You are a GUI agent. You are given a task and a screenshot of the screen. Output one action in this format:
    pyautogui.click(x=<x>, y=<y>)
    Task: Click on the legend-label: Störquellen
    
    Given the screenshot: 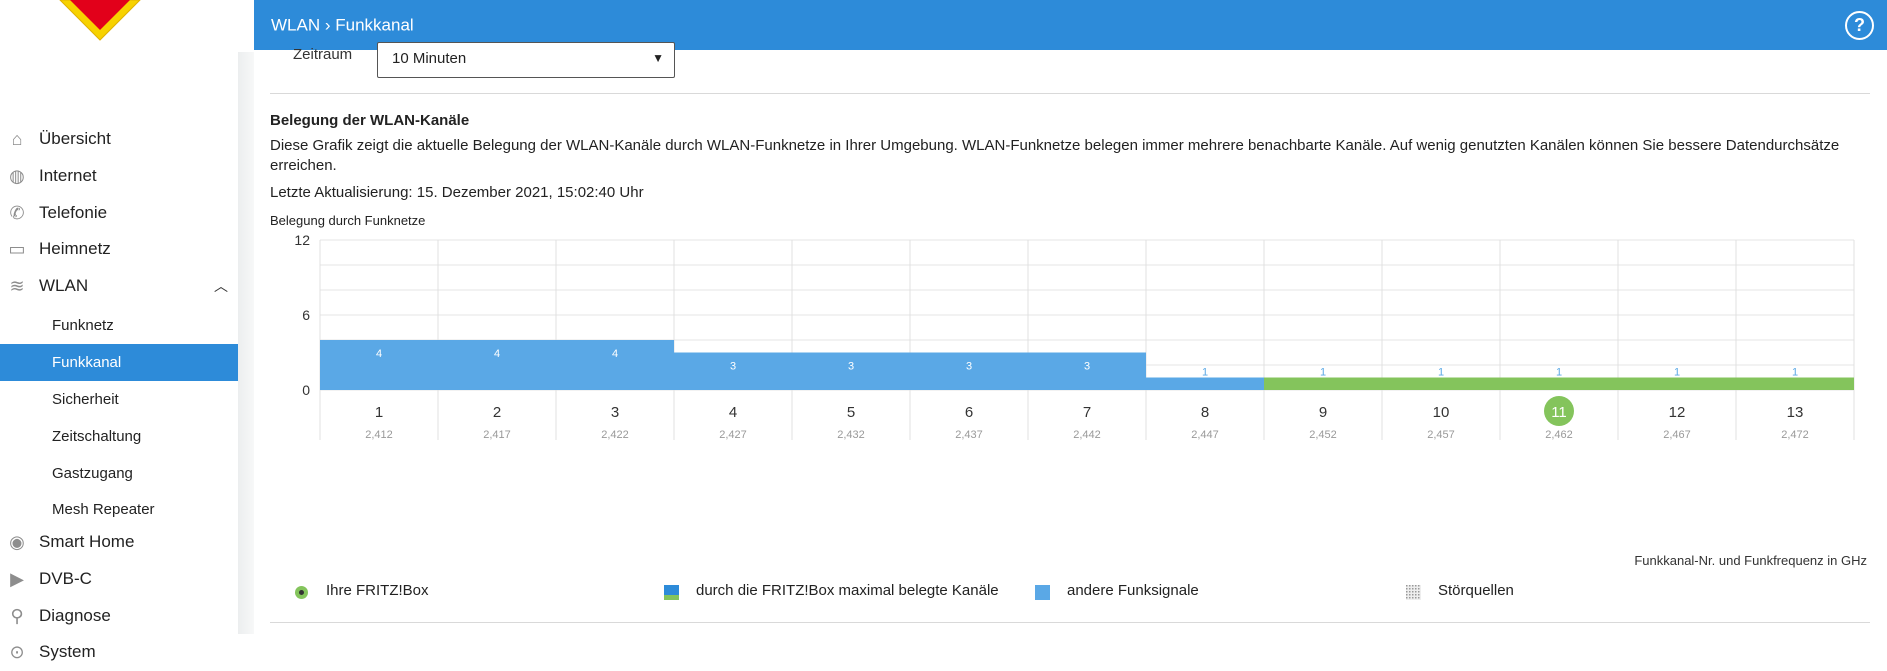 What is the action you would take?
    pyautogui.click(x=1476, y=590)
    